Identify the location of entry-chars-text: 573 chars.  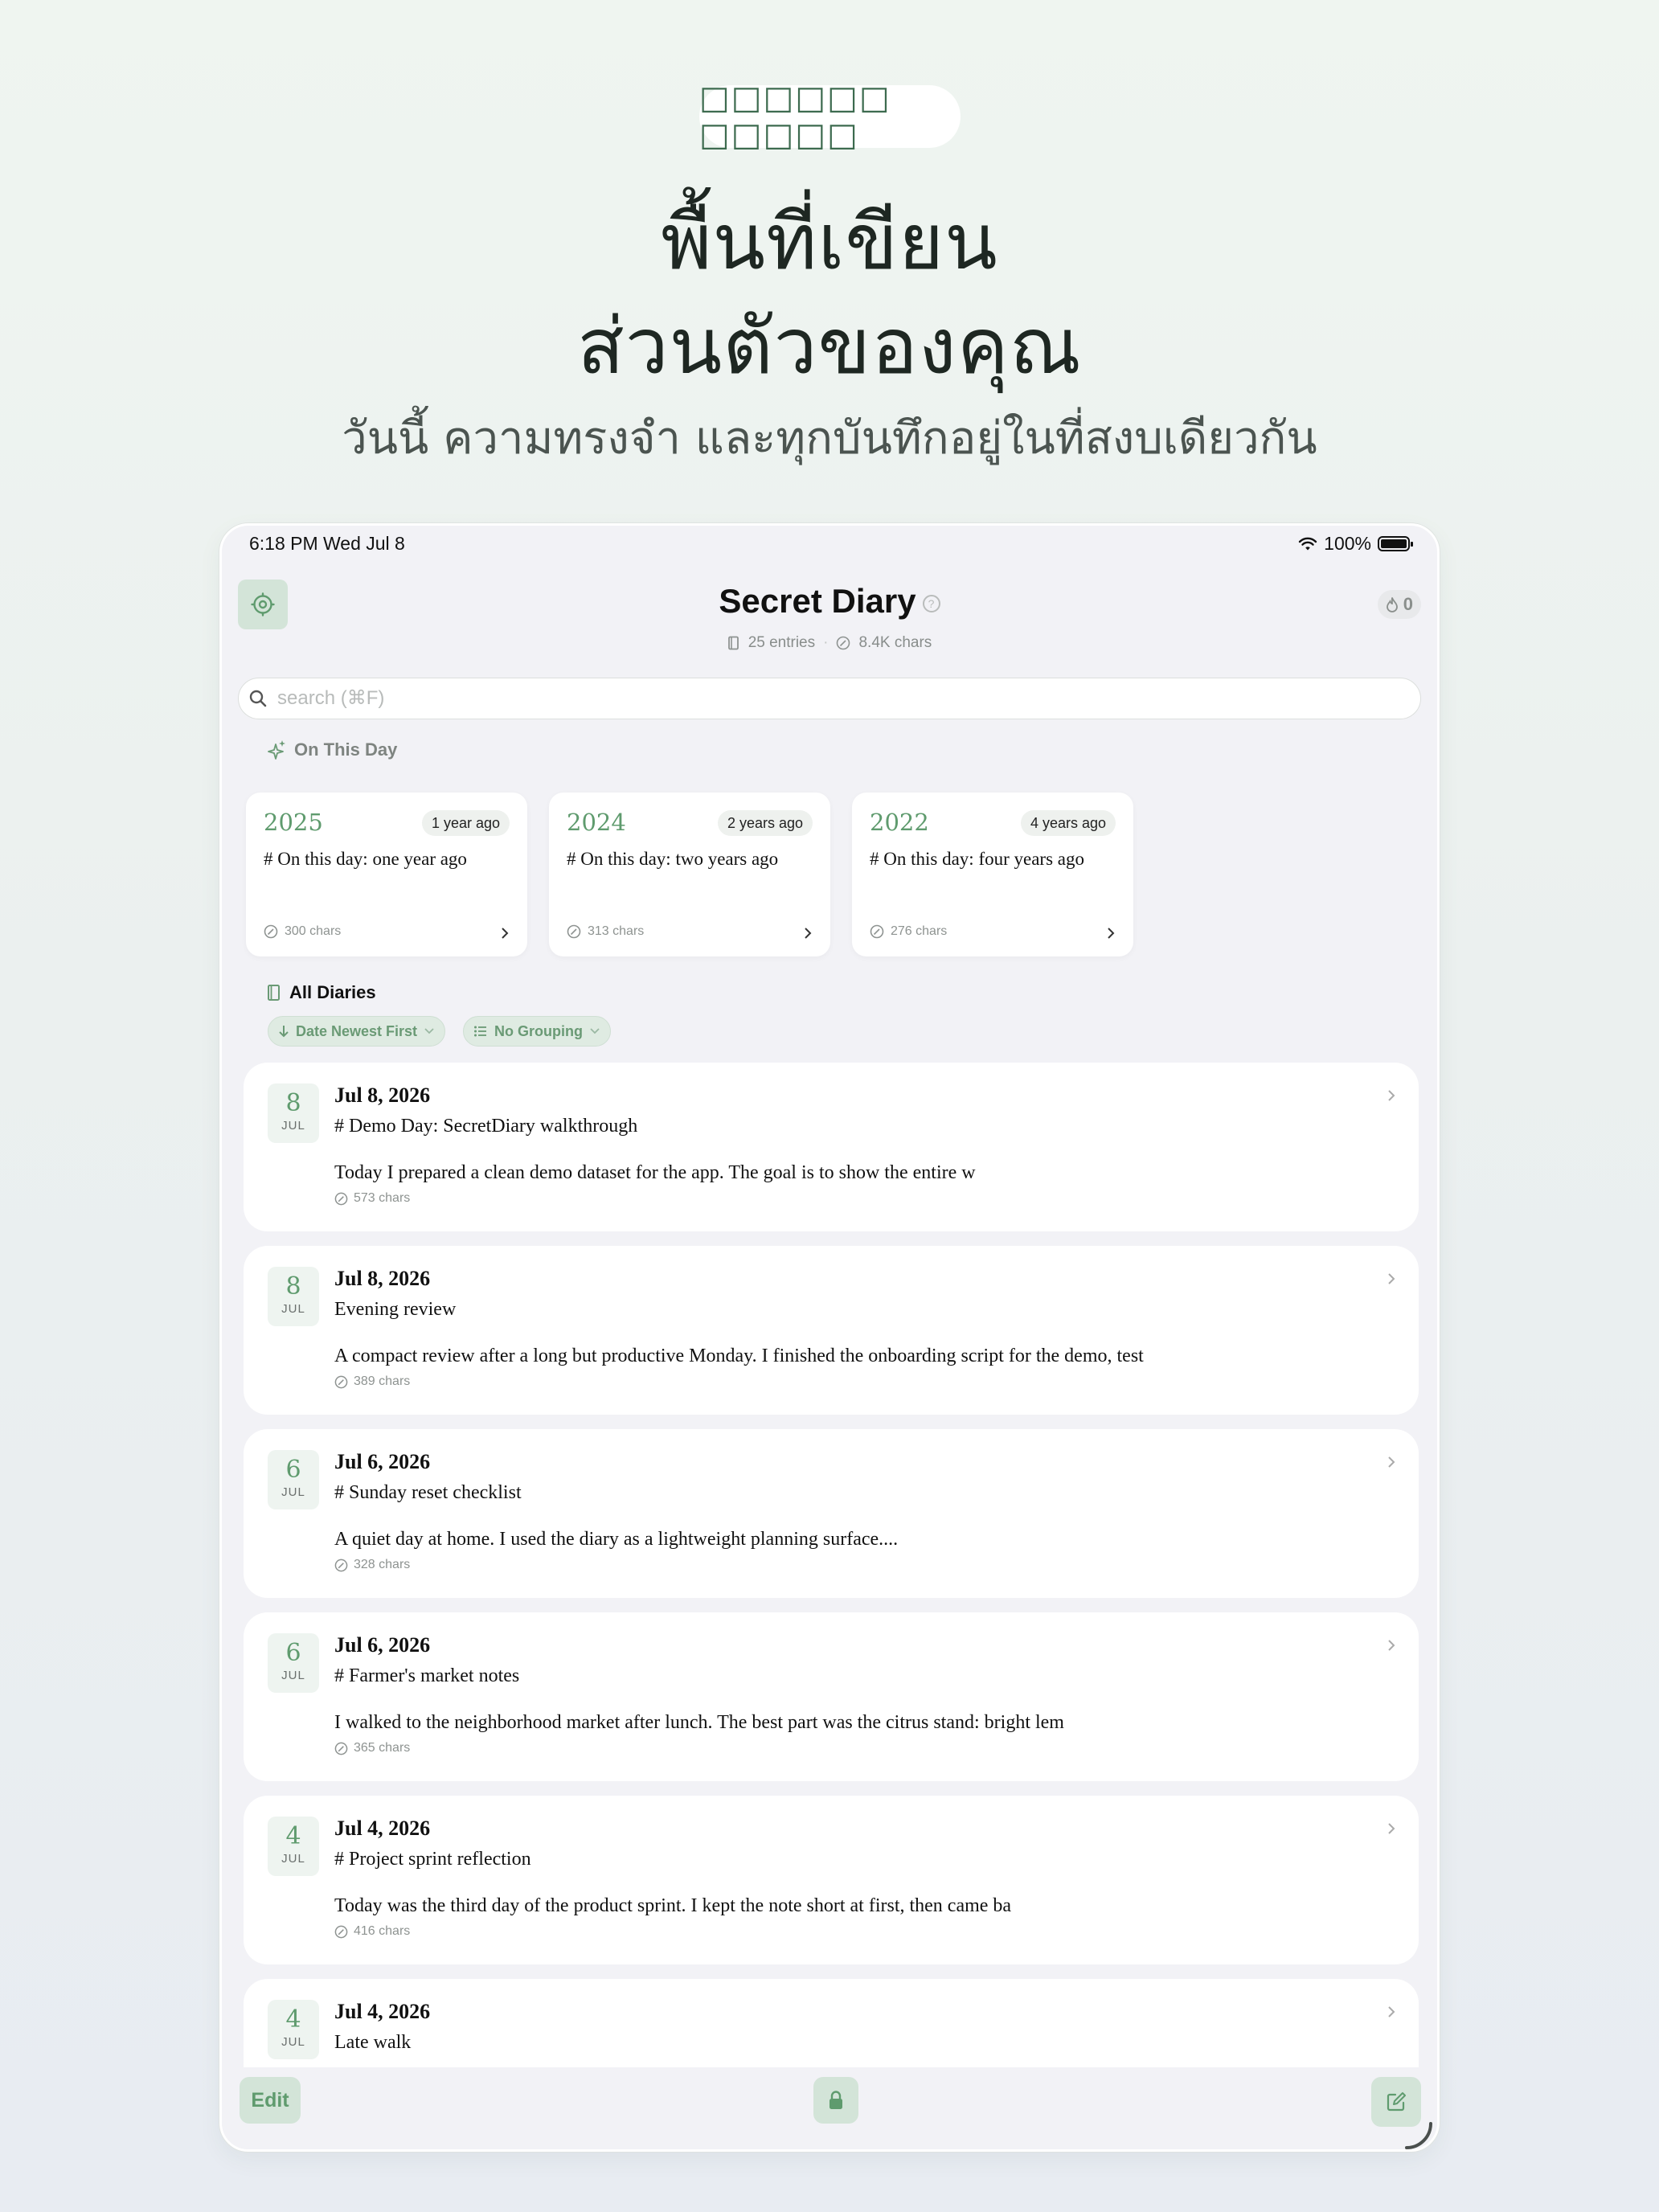
(382, 1198).